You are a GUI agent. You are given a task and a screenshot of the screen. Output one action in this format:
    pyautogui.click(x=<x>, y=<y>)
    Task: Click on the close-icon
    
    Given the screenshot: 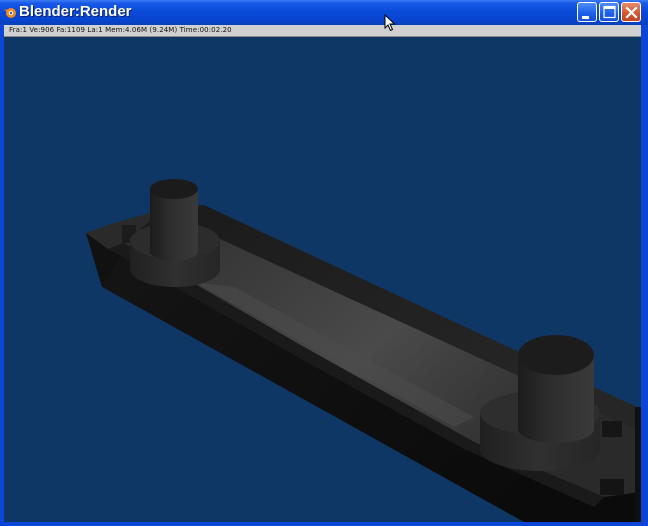 What is the action you would take?
    pyautogui.click(x=631, y=12)
    